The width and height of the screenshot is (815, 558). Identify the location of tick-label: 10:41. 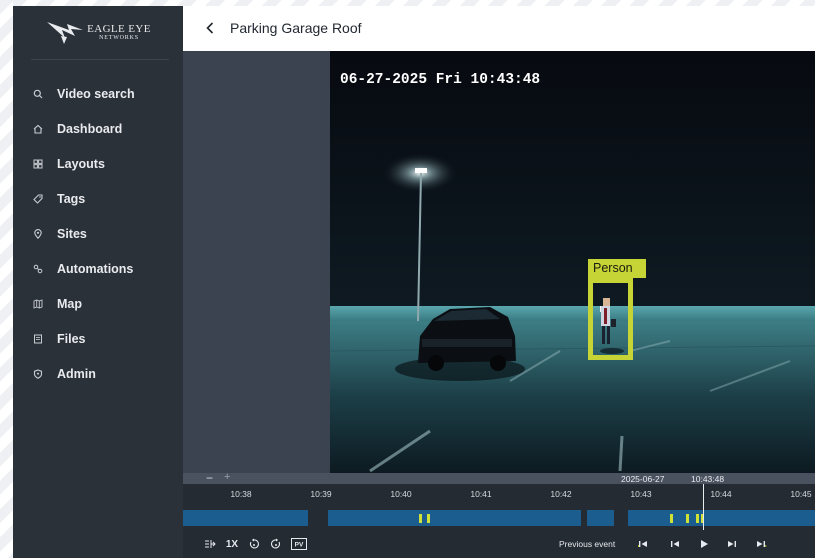
(481, 494).